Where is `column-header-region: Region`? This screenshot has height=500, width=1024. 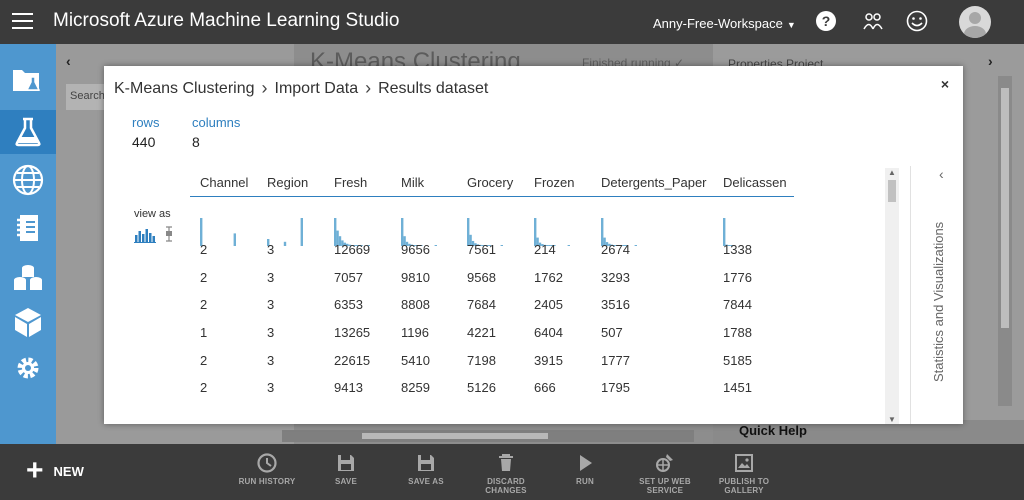 column-header-region: Region is located at coordinates (287, 182).